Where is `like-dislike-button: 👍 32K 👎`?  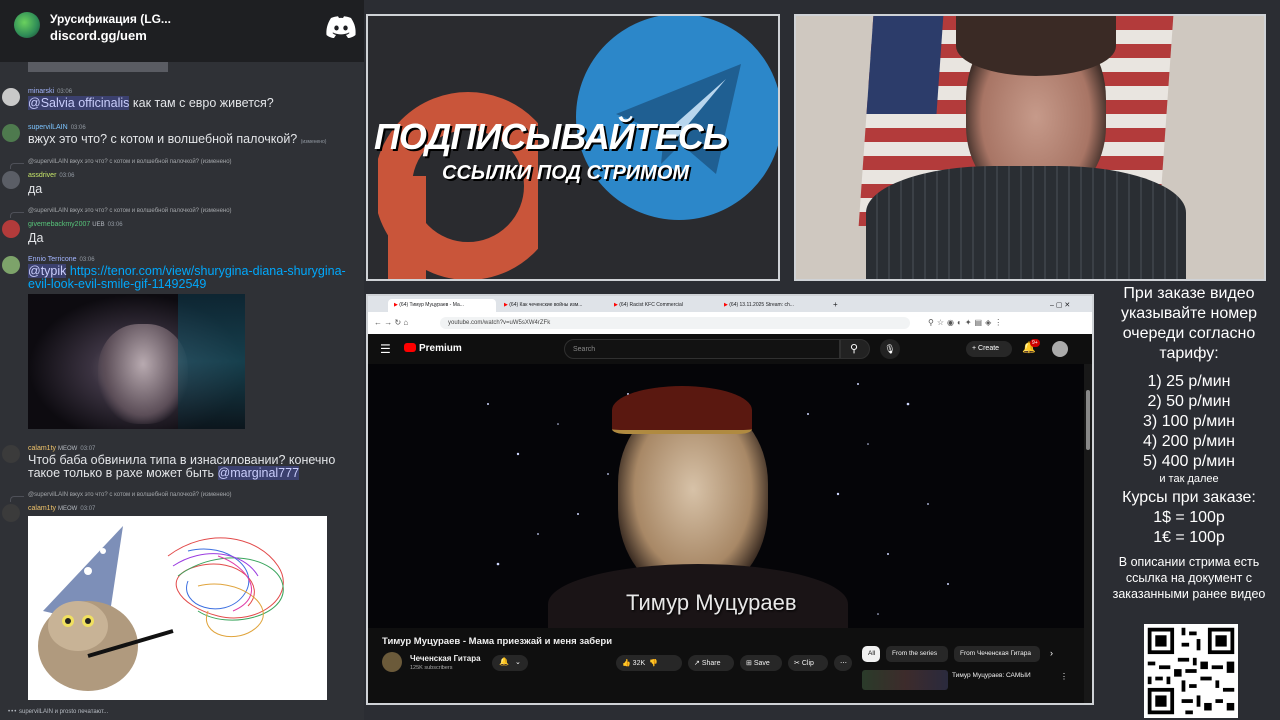
like-dislike-button: 👍 32K 👎 is located at coordinates (649, 663).